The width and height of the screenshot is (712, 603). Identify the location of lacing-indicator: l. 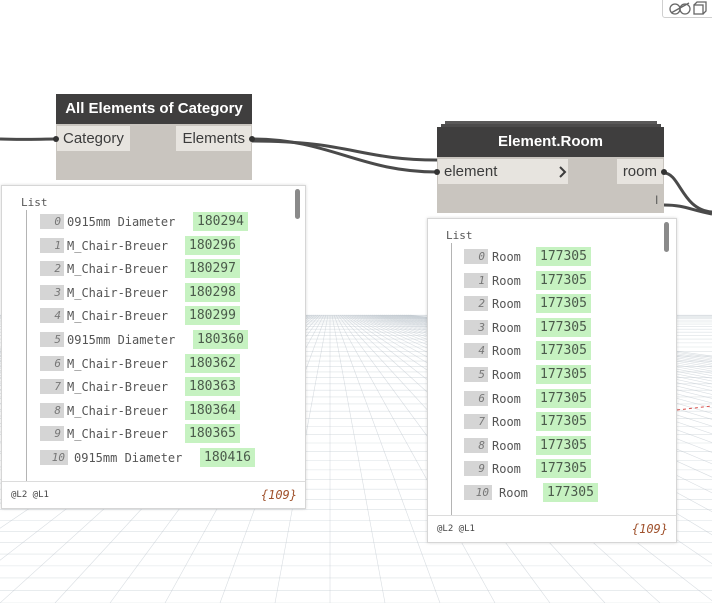
(656, 200).